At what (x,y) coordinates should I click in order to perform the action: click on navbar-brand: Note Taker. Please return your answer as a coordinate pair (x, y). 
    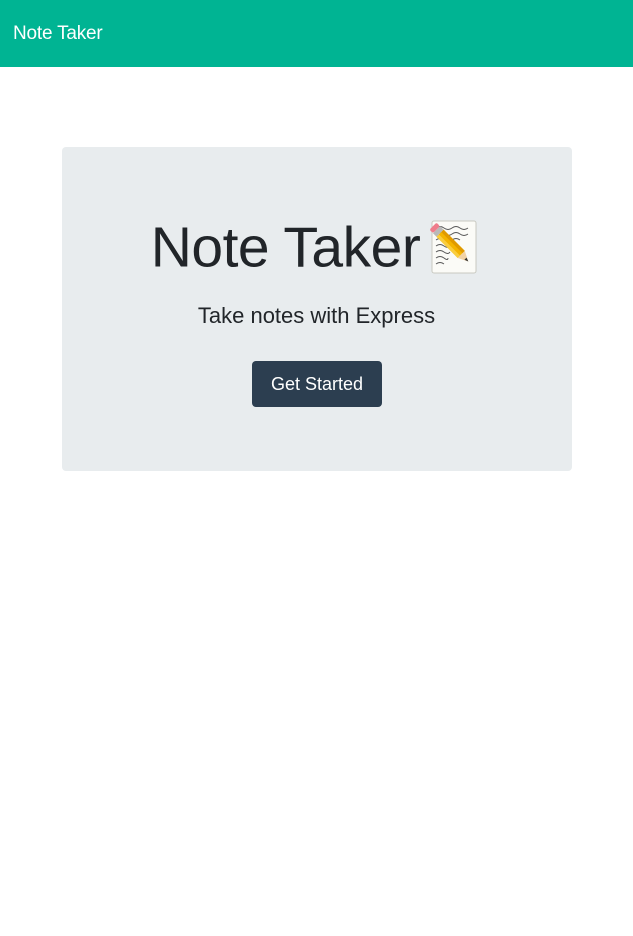
    Looking at the image, I should click on (58, 34).